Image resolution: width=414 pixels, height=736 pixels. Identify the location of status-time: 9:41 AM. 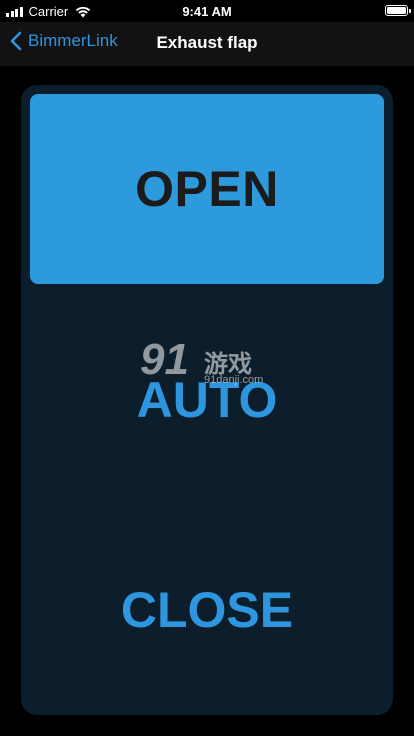
(207, 11).